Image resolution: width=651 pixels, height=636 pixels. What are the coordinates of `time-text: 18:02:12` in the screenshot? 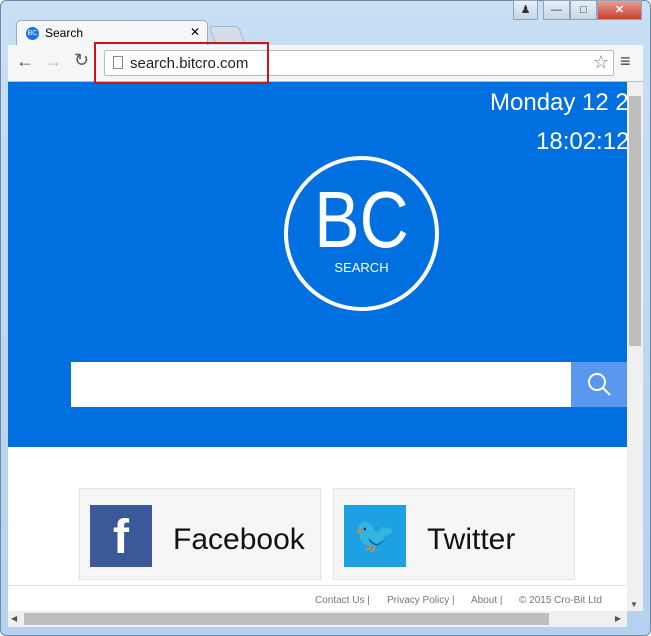 It's located at (581, 141).